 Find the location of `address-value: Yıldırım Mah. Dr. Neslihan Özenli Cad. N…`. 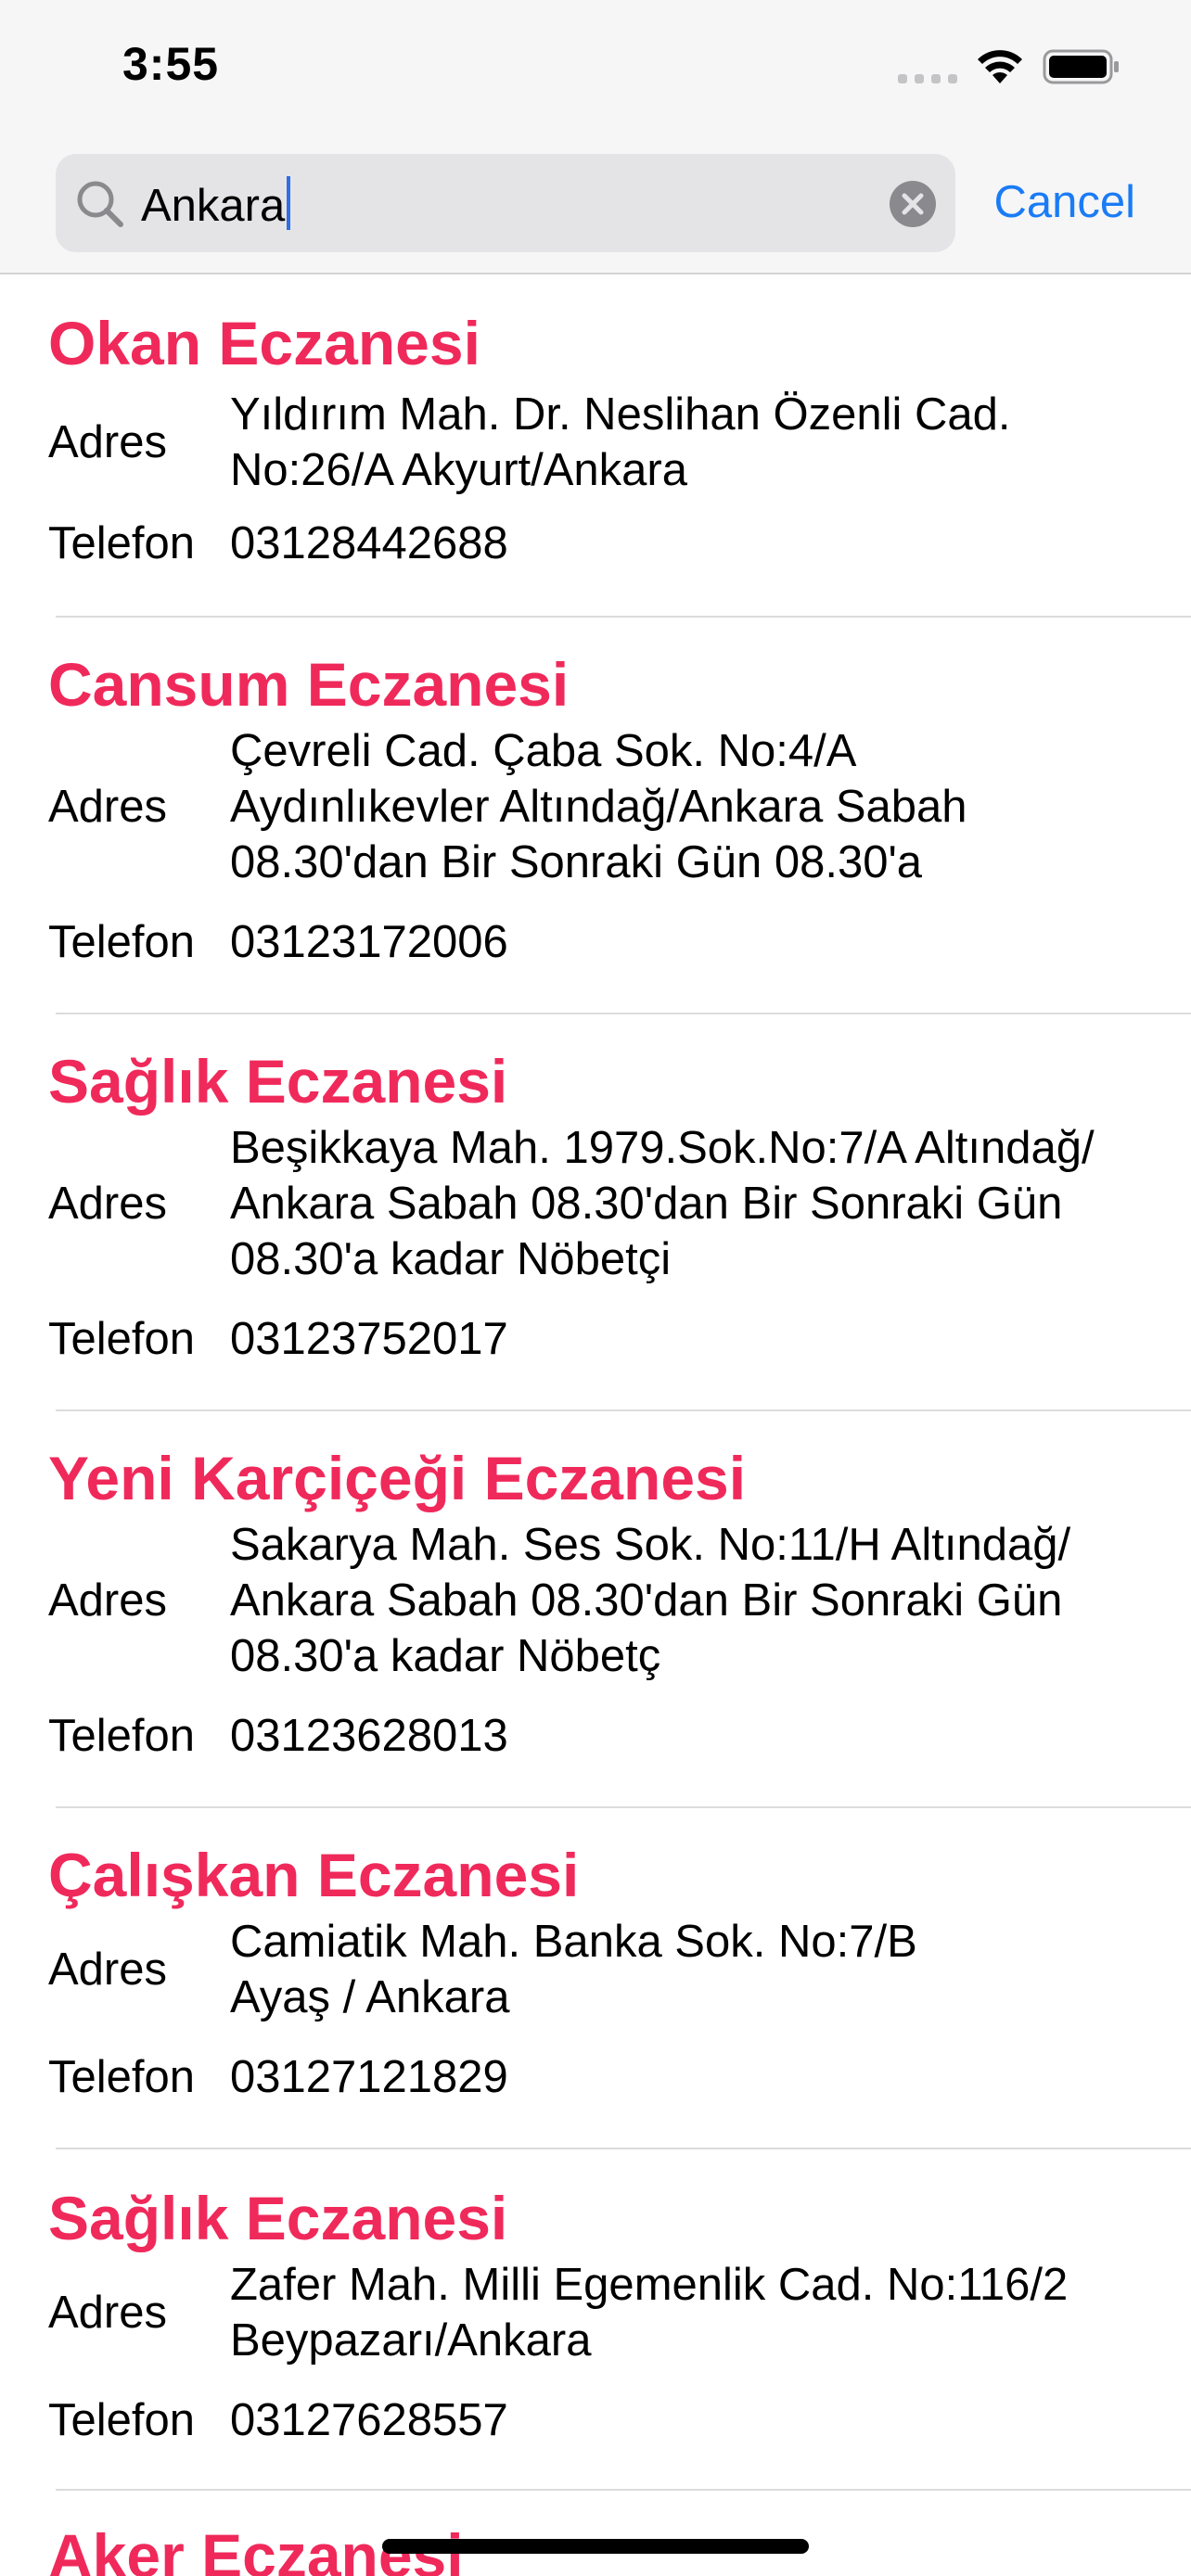

address-value: Yıldırım Mah. Dr. Neslihan Özenli Cad. N… is located at coordinates (620, 442).